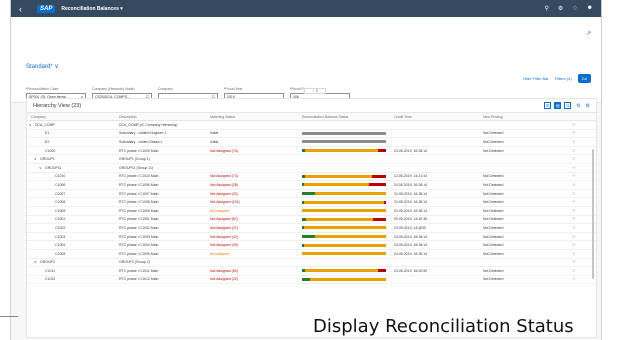 Image resolution: width=627 pixels, height=340 pixels. Describe the element at coordinates (593, 214) in the screenshot. I see `vertical-scrollbar` at that location.